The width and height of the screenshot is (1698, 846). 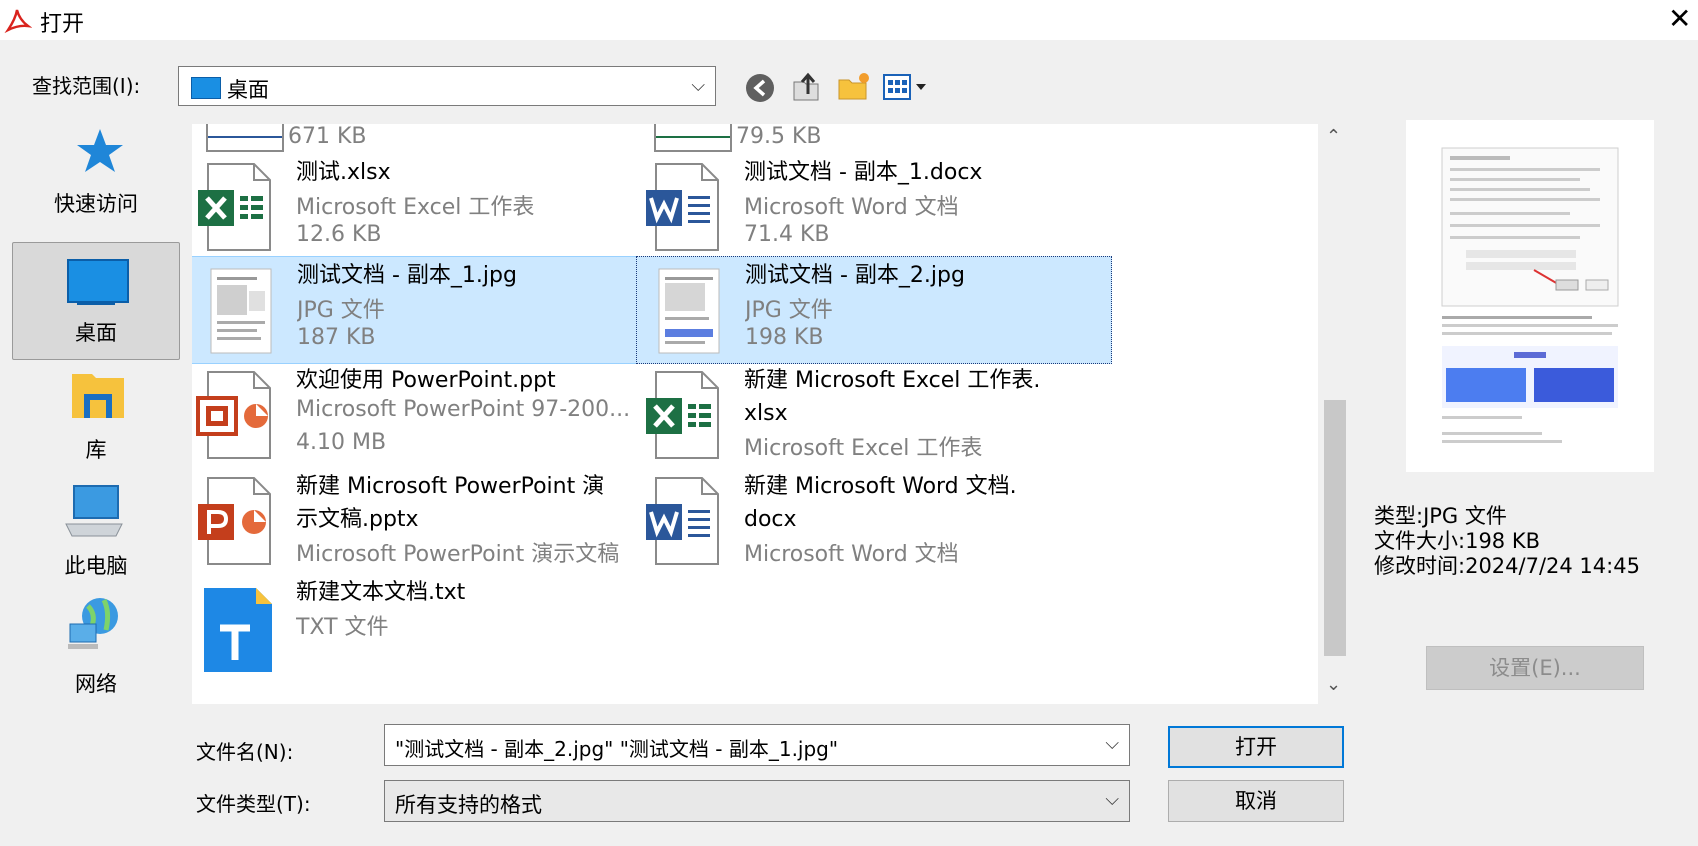 I want to click on filename-value: "测试文档 - 副本_2.jpg" "测试文档 - 副本_1.jpg", so click(x=617, y=749).